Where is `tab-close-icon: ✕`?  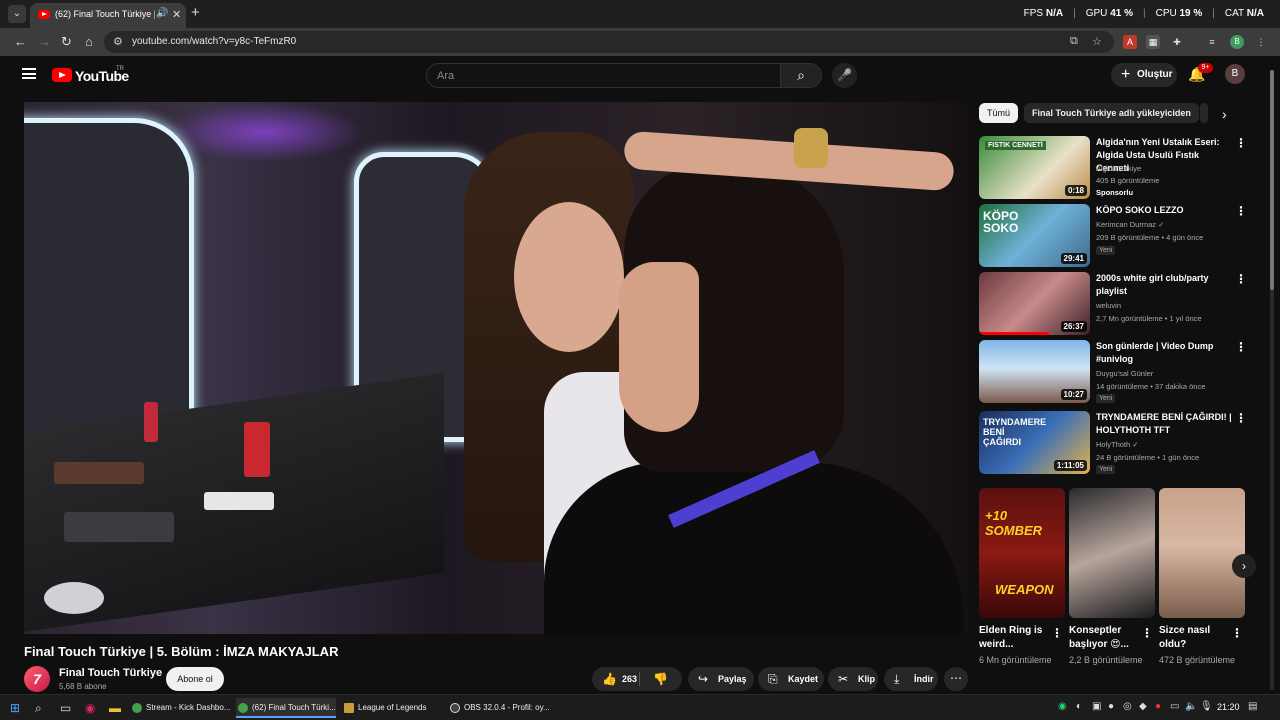
tab-close-icon: ✕ is located at coordinates (176, 14).